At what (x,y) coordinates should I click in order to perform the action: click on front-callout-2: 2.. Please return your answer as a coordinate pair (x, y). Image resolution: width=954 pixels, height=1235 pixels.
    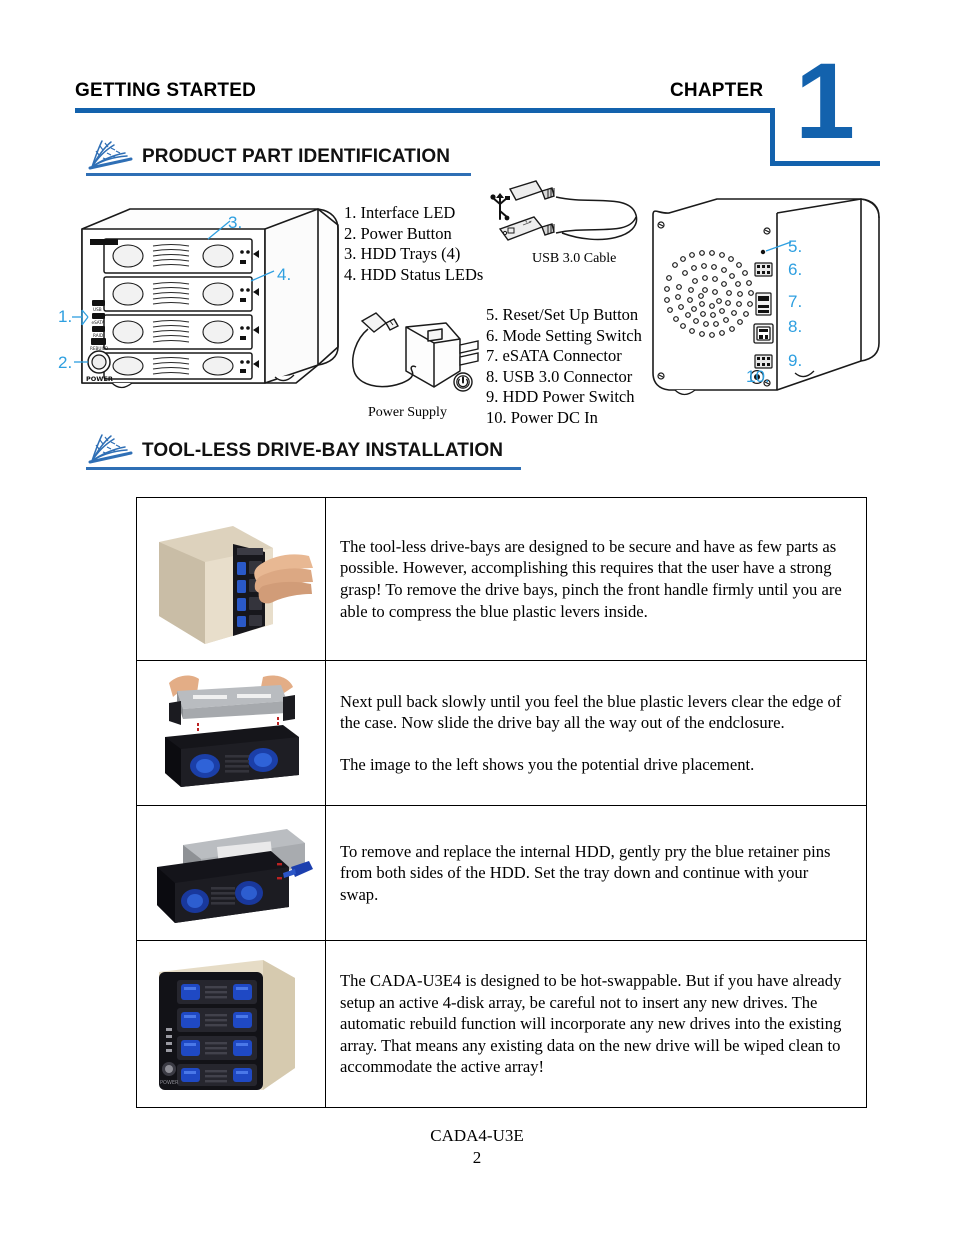
    Looking at the image, I should click on (65, 362).